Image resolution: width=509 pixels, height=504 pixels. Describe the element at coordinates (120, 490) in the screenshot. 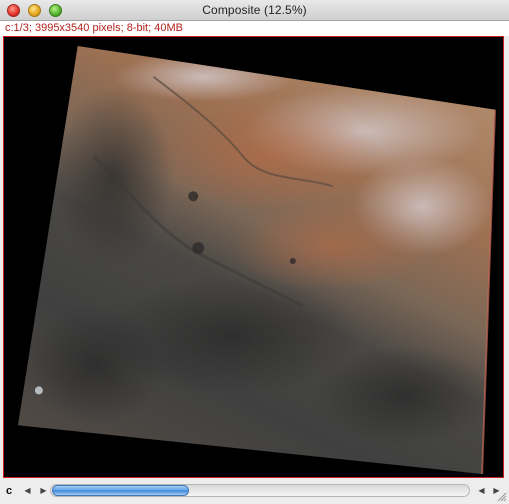

I see `scrollbar-thumb` at that location.